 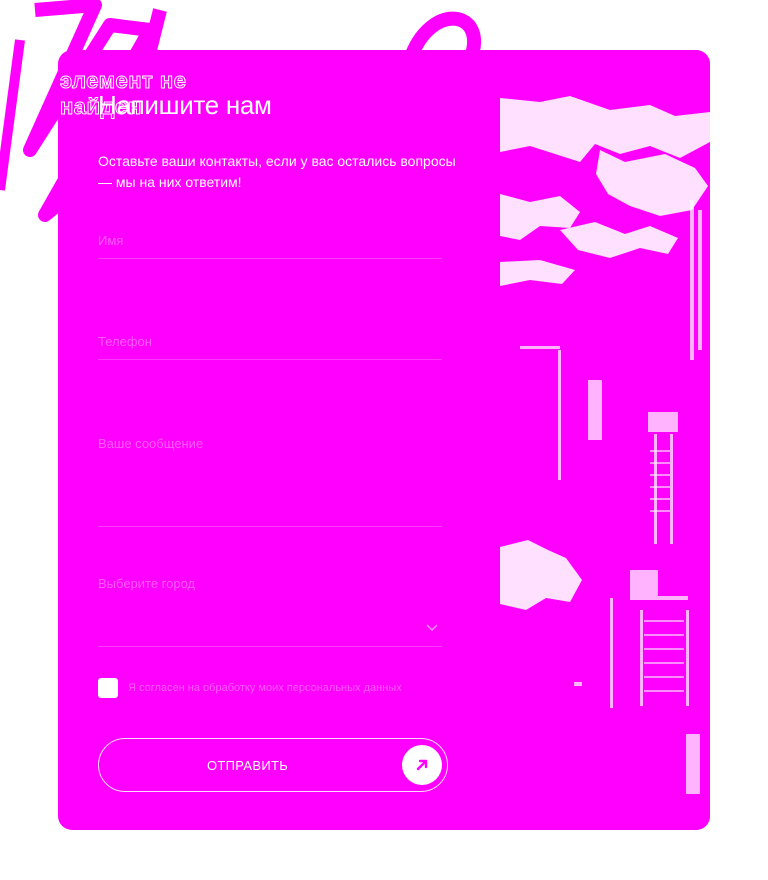 I want to click on submit-arrow-circle, so click(x=422, y=765).